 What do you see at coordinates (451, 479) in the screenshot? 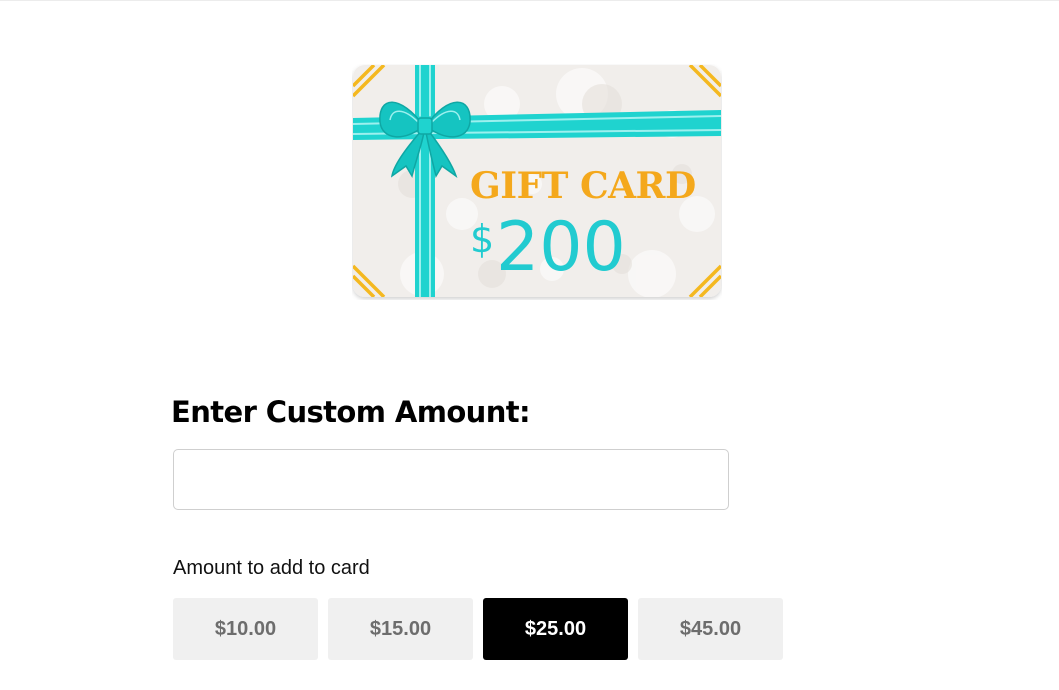
I see `custom-amount-input` at bounding box center [451, 479].